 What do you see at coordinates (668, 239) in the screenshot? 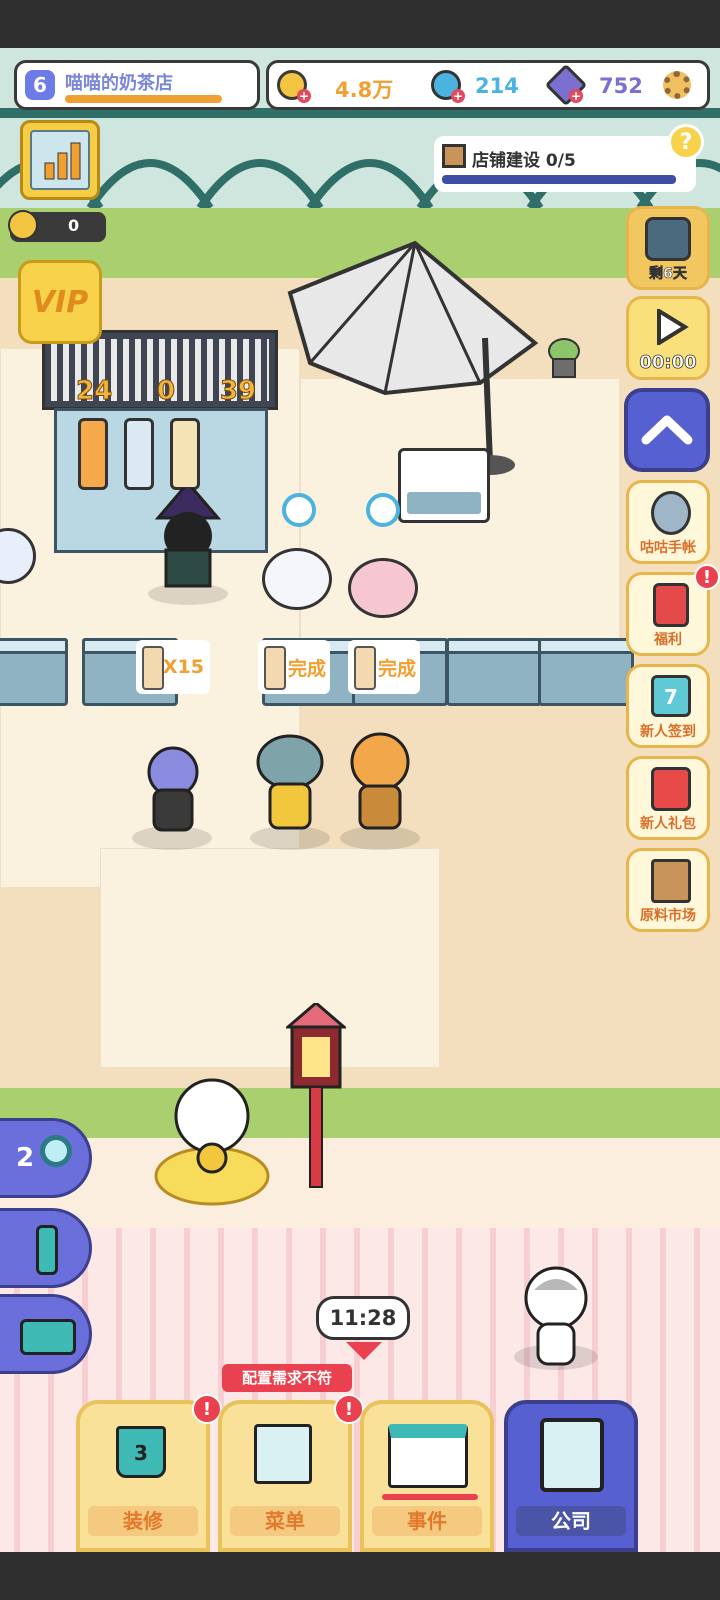
I see `portal-icon` at bounding box center [668, 239].